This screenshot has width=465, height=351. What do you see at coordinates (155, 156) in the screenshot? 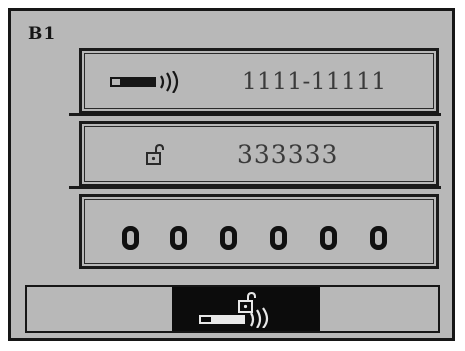
I see `unlock-icon` at bounding box center [155, 156].